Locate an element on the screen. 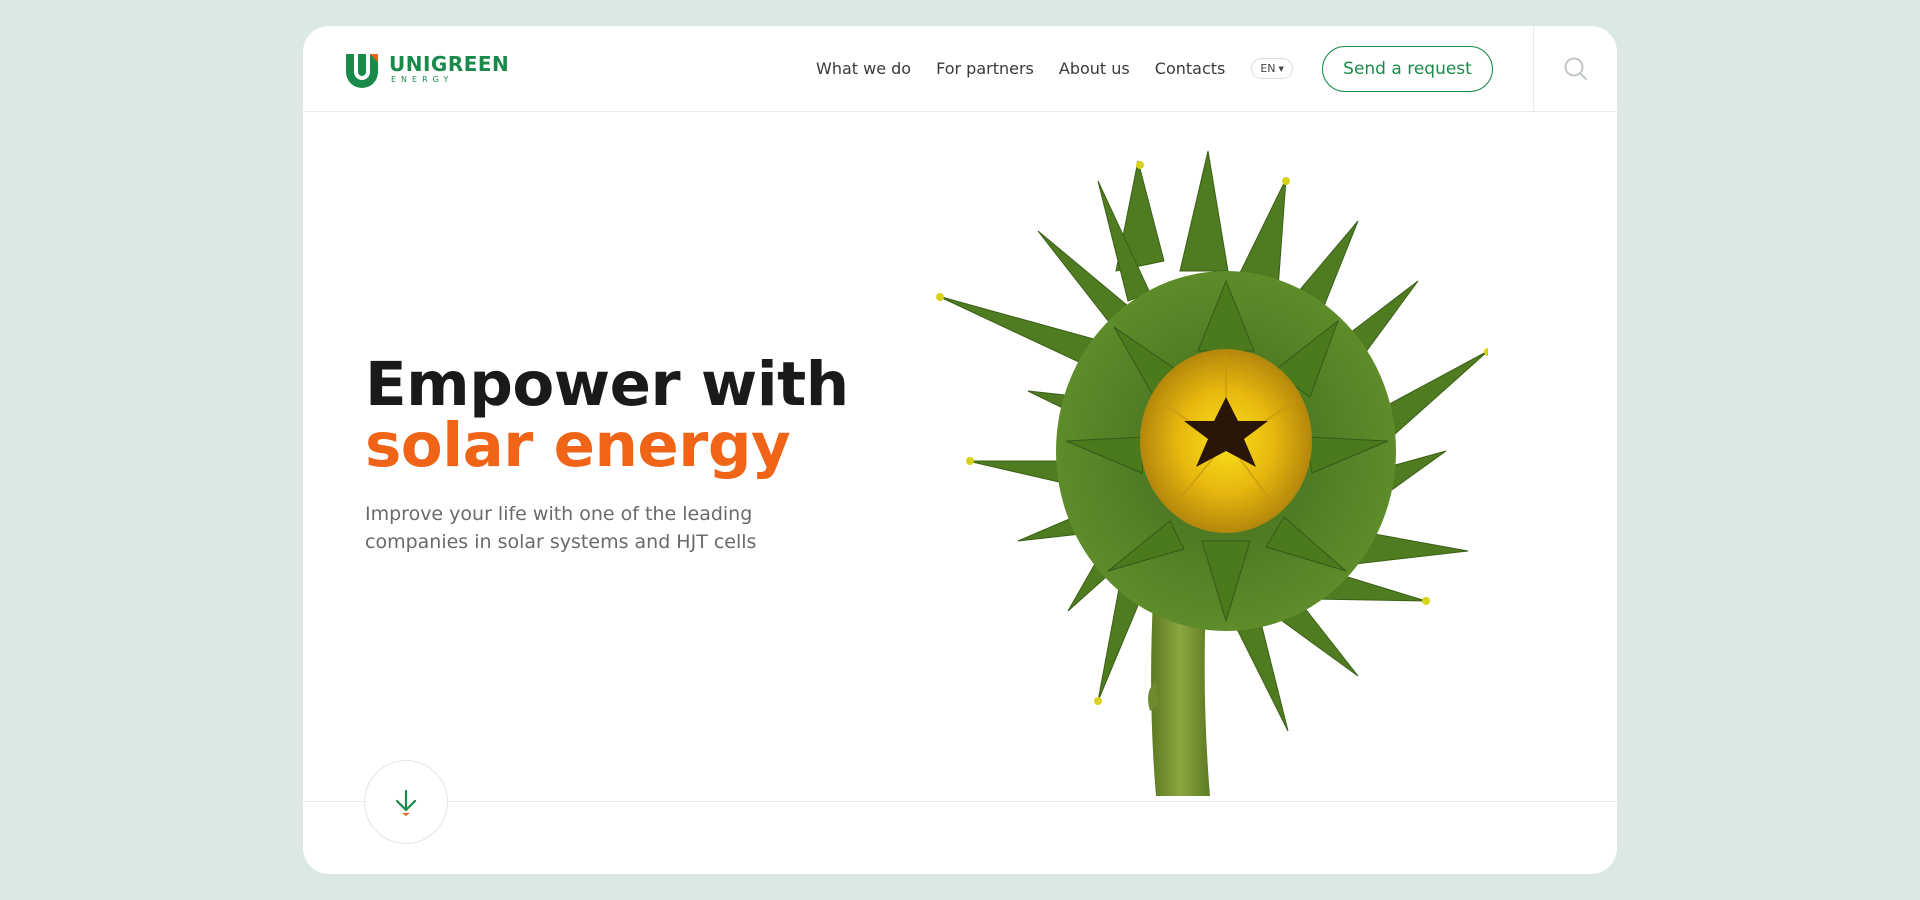  hero-title-line2: solar energy is located at coordinates (578, 445).